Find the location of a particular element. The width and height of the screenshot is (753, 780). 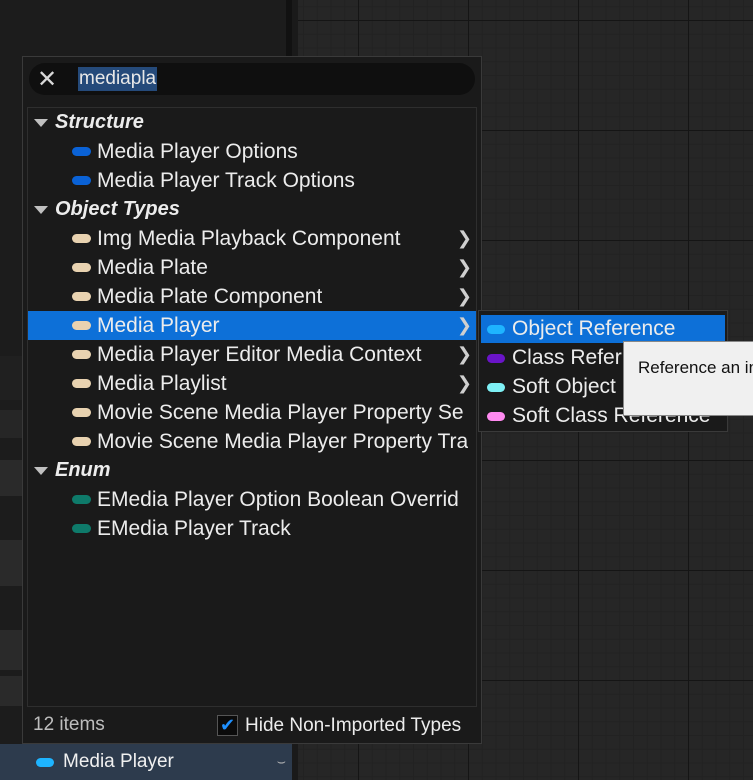

category-header: Object Types is located at coordinates (252, 209).